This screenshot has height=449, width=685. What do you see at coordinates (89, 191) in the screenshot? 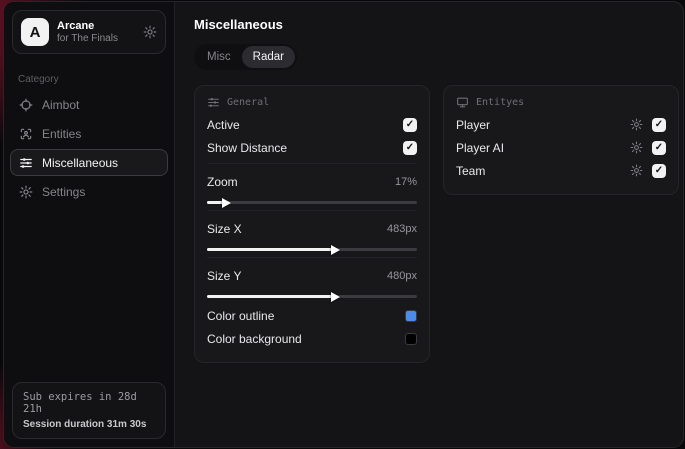
I see `sidebar-item-settings: Settings` at bounding box center [89, 191].